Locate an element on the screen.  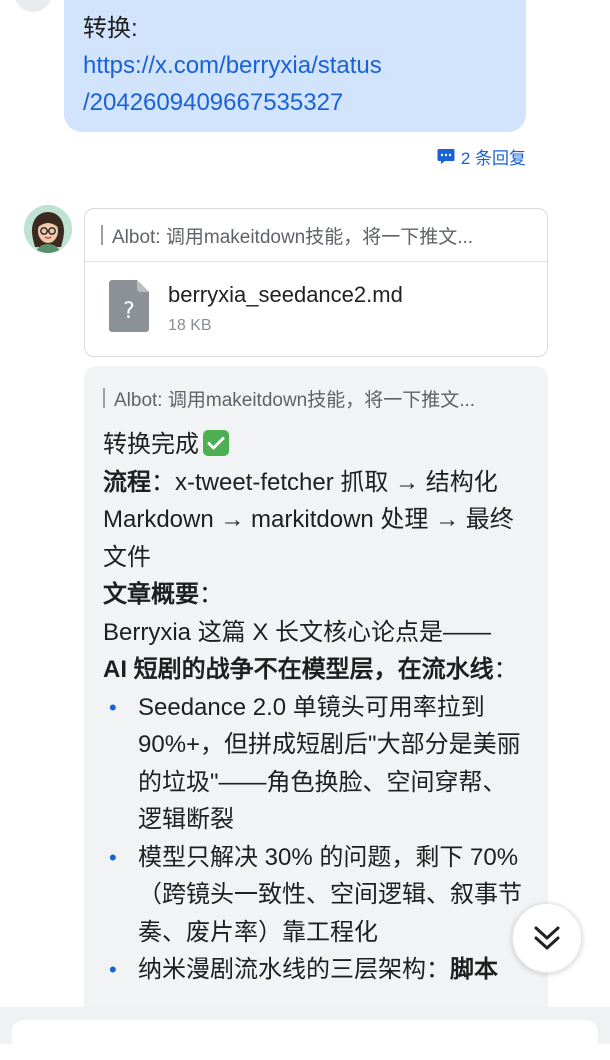
avatar-icon is located at coordinates (48, 229).